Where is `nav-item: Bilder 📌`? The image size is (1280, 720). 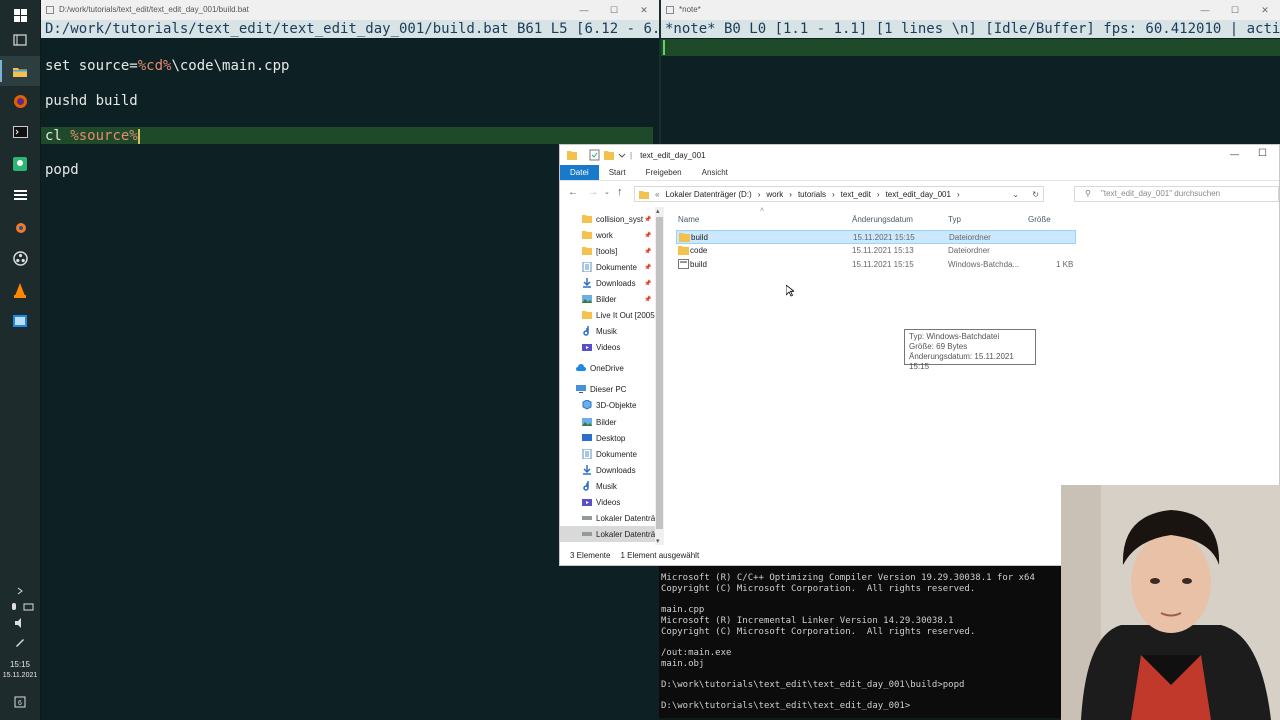 nav-item: Bilder 📌 is located at coordinates (608, 299).